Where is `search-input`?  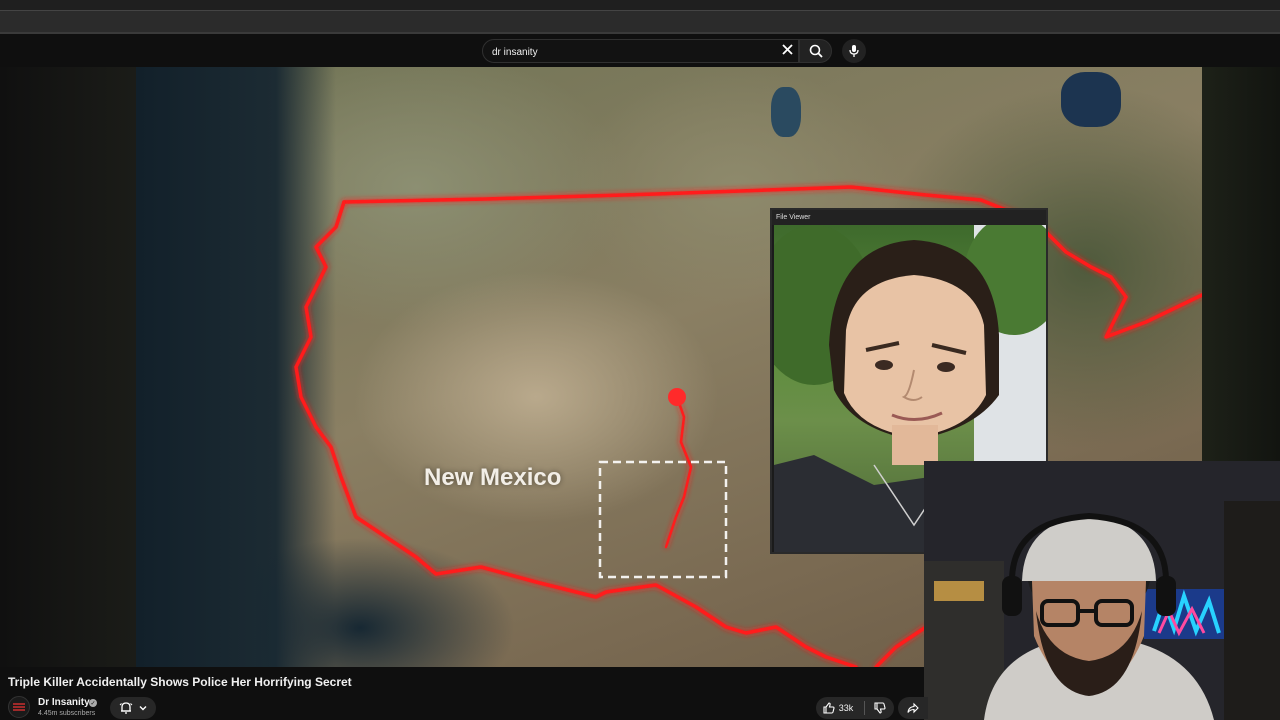 search-input is located at coordinates (632, 52).